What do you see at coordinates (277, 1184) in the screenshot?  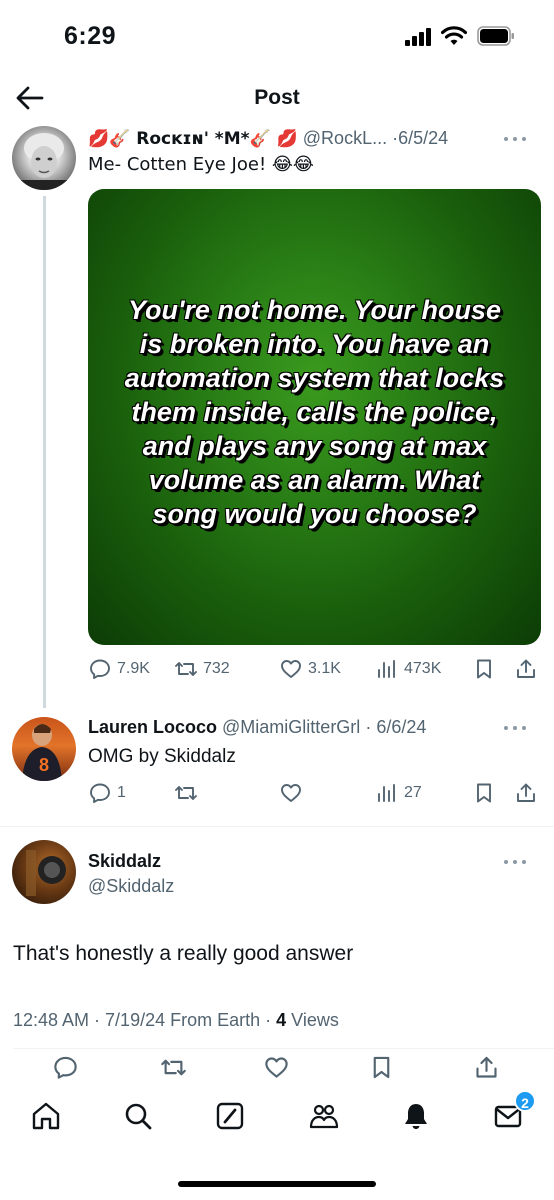 I see `home-indicator` at bounding box center [277, 1184].